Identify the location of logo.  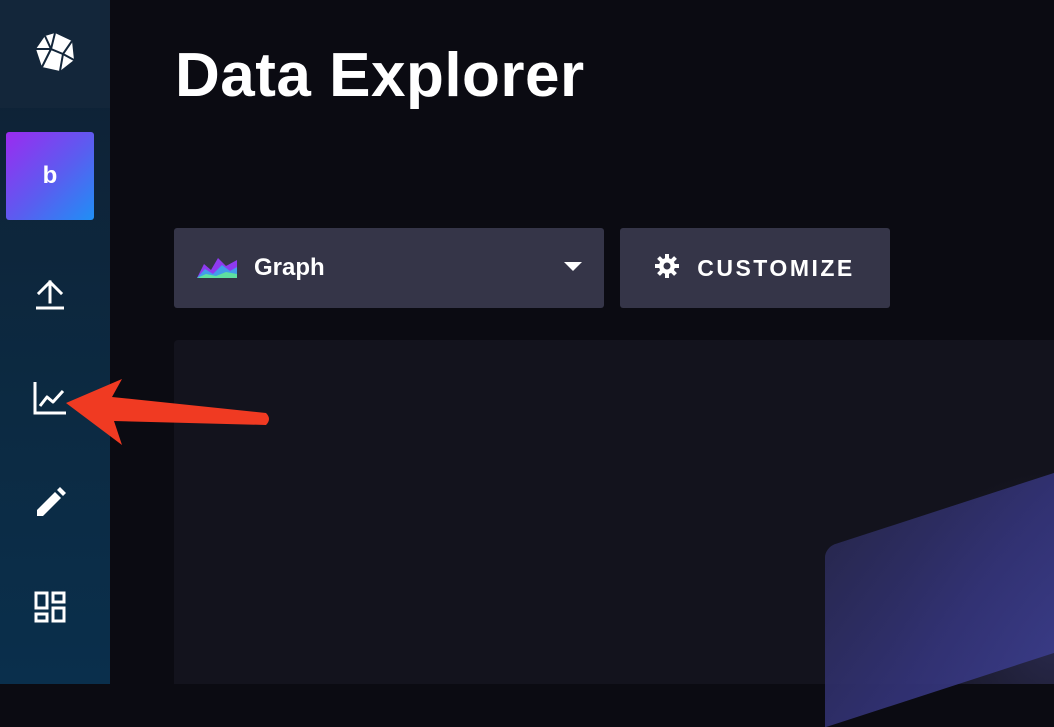
(55, 54).